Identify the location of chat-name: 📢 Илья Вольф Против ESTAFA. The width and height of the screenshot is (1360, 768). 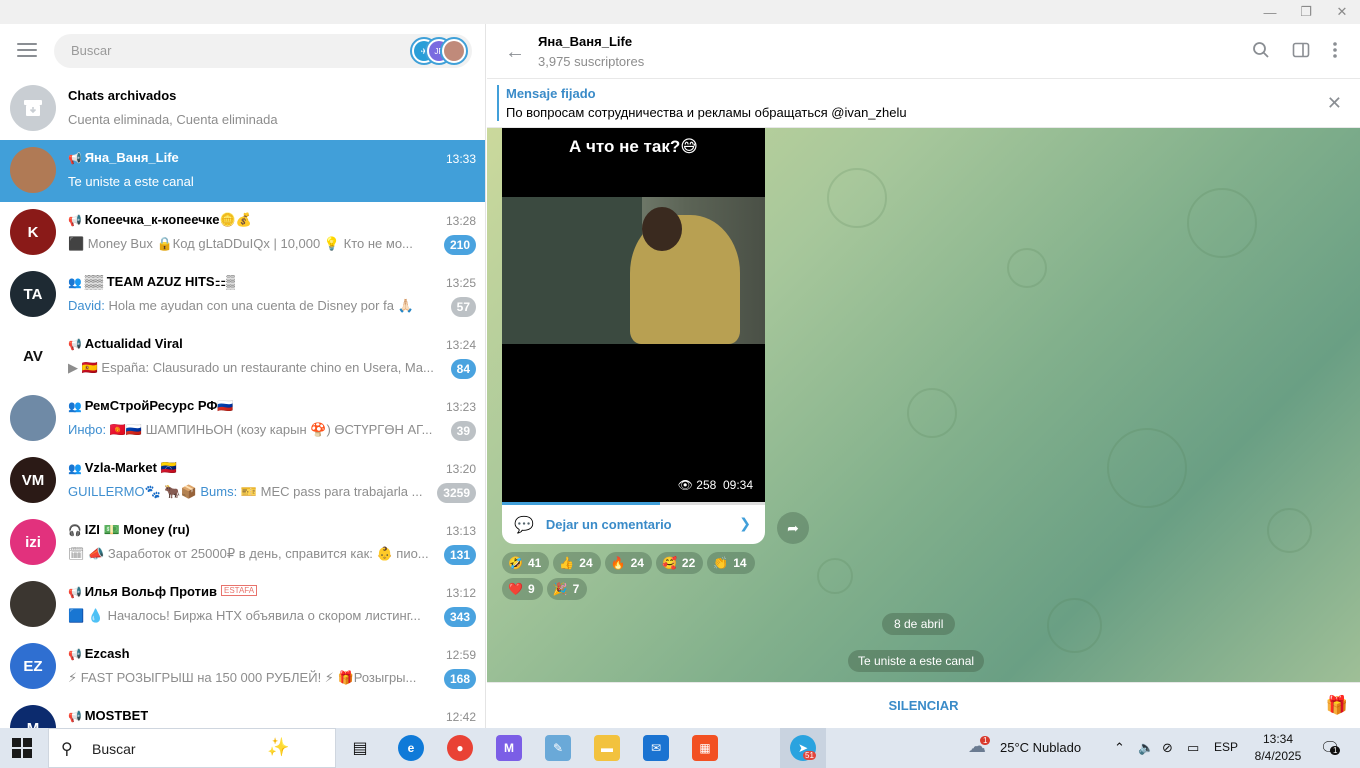
(163, 591).